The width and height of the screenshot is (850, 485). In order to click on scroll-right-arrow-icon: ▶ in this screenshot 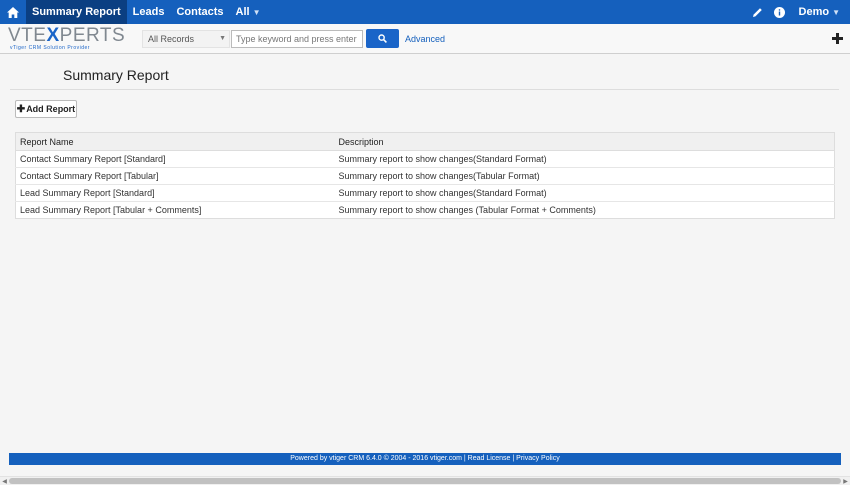, I will do `click(845, 481)`.